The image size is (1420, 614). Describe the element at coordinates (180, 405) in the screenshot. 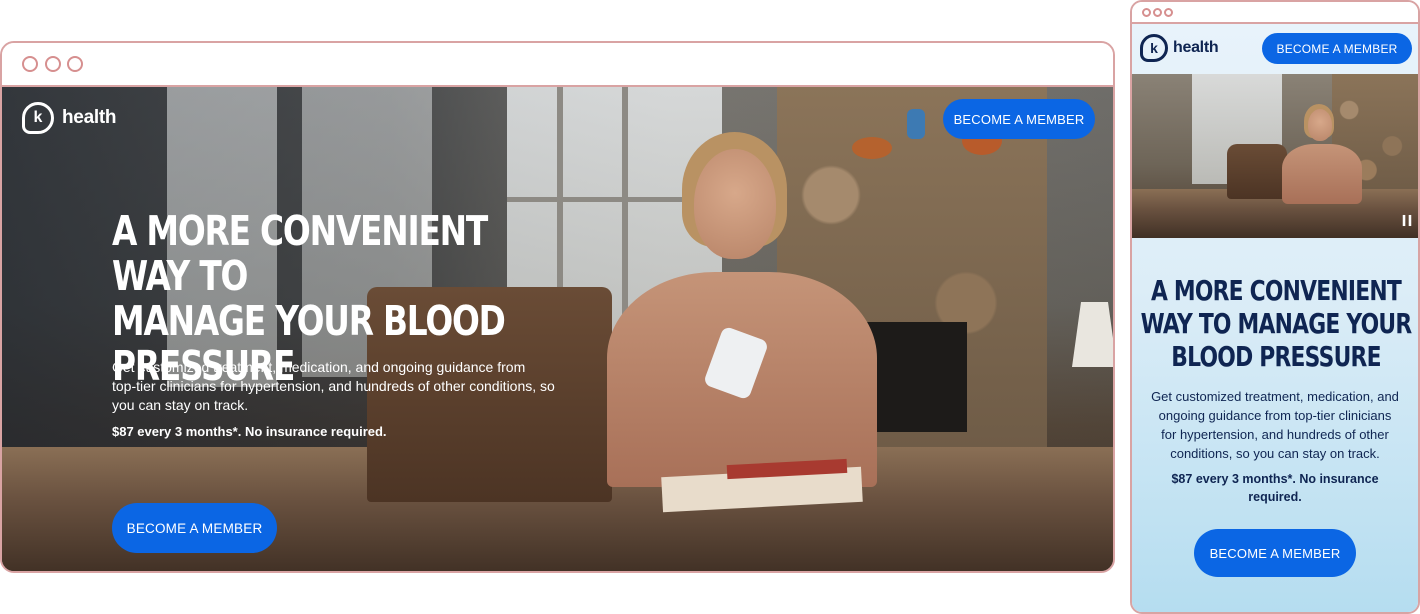

I see `subtext-line: you can stay on track.` at that location.